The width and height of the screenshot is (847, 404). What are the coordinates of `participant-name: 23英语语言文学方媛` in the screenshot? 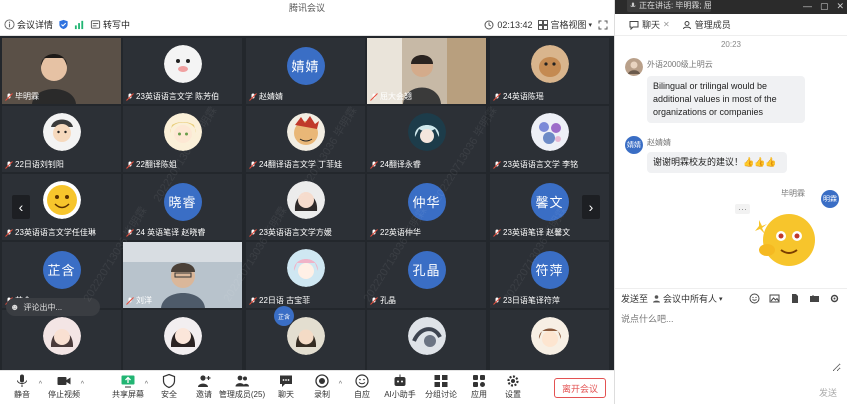 It's located at (295, 232).